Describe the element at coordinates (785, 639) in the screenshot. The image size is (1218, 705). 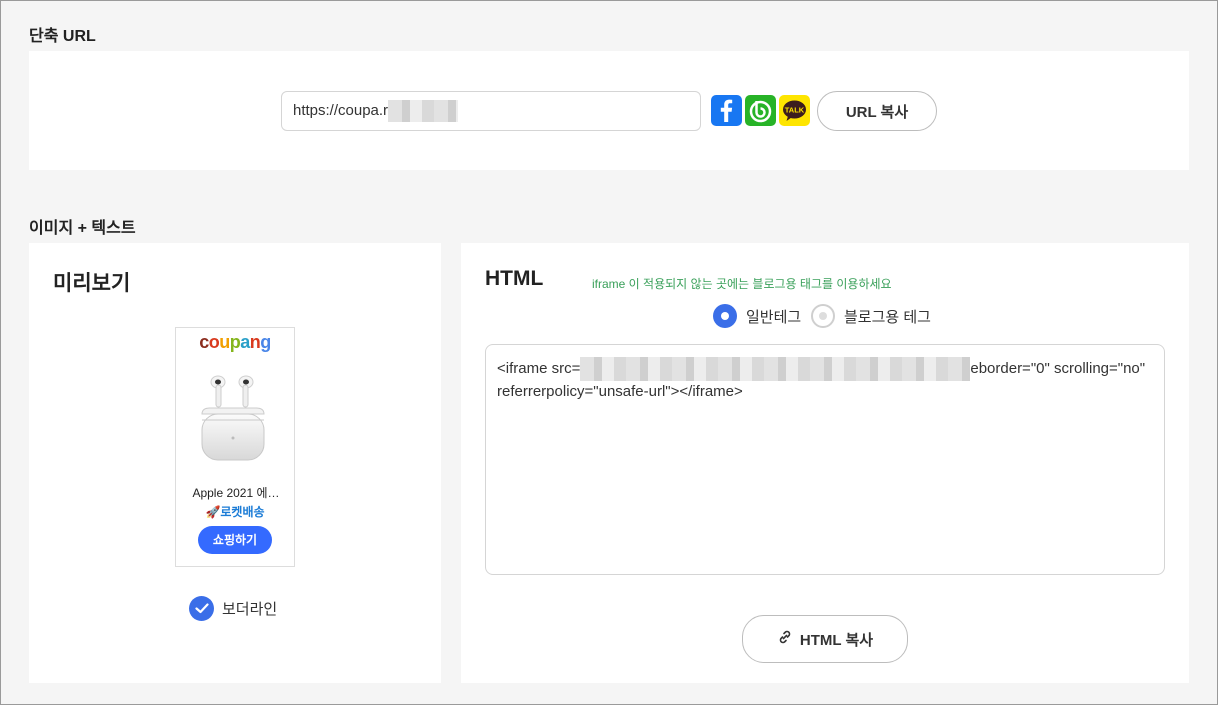
I see `link-icon` at that location.